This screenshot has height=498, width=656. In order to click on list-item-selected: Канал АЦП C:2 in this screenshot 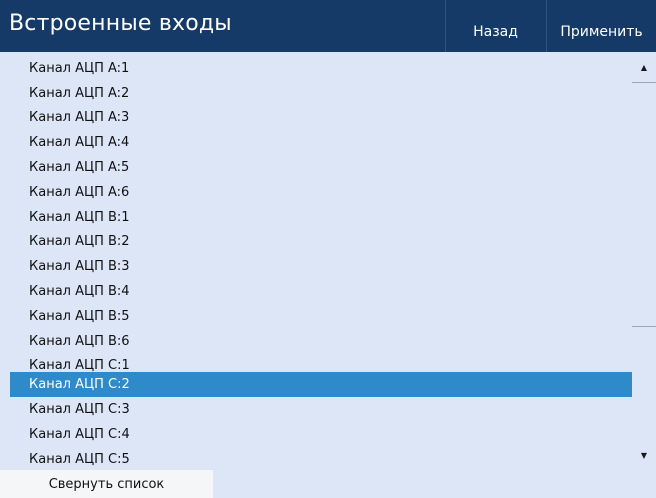, I will do `click(321, 384)`.